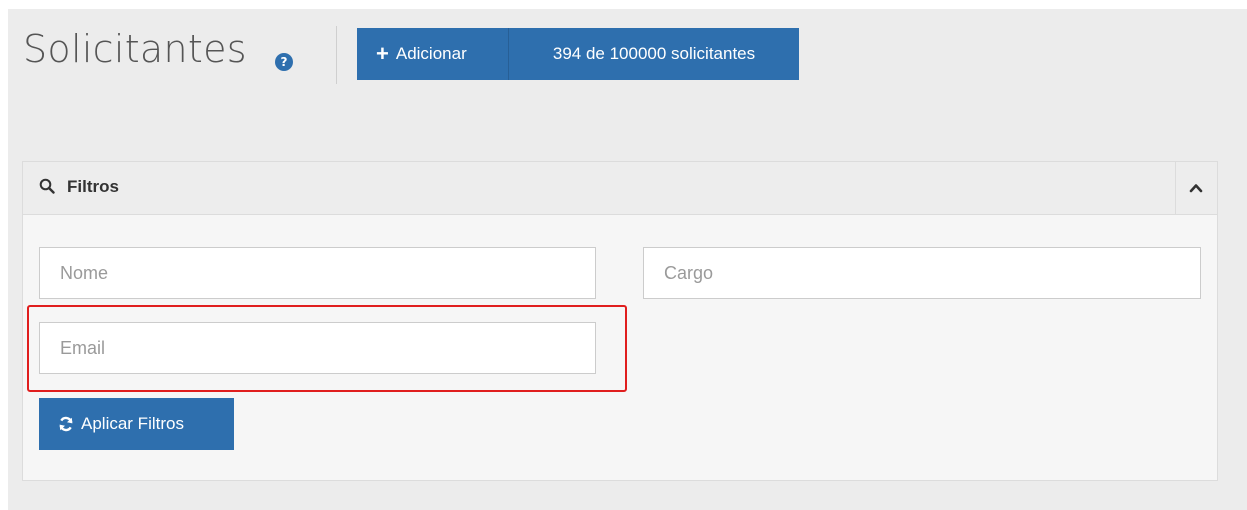  Describe the element at coordinates (66, 424) in the screenshot. I see `refresh-icon` at that location.